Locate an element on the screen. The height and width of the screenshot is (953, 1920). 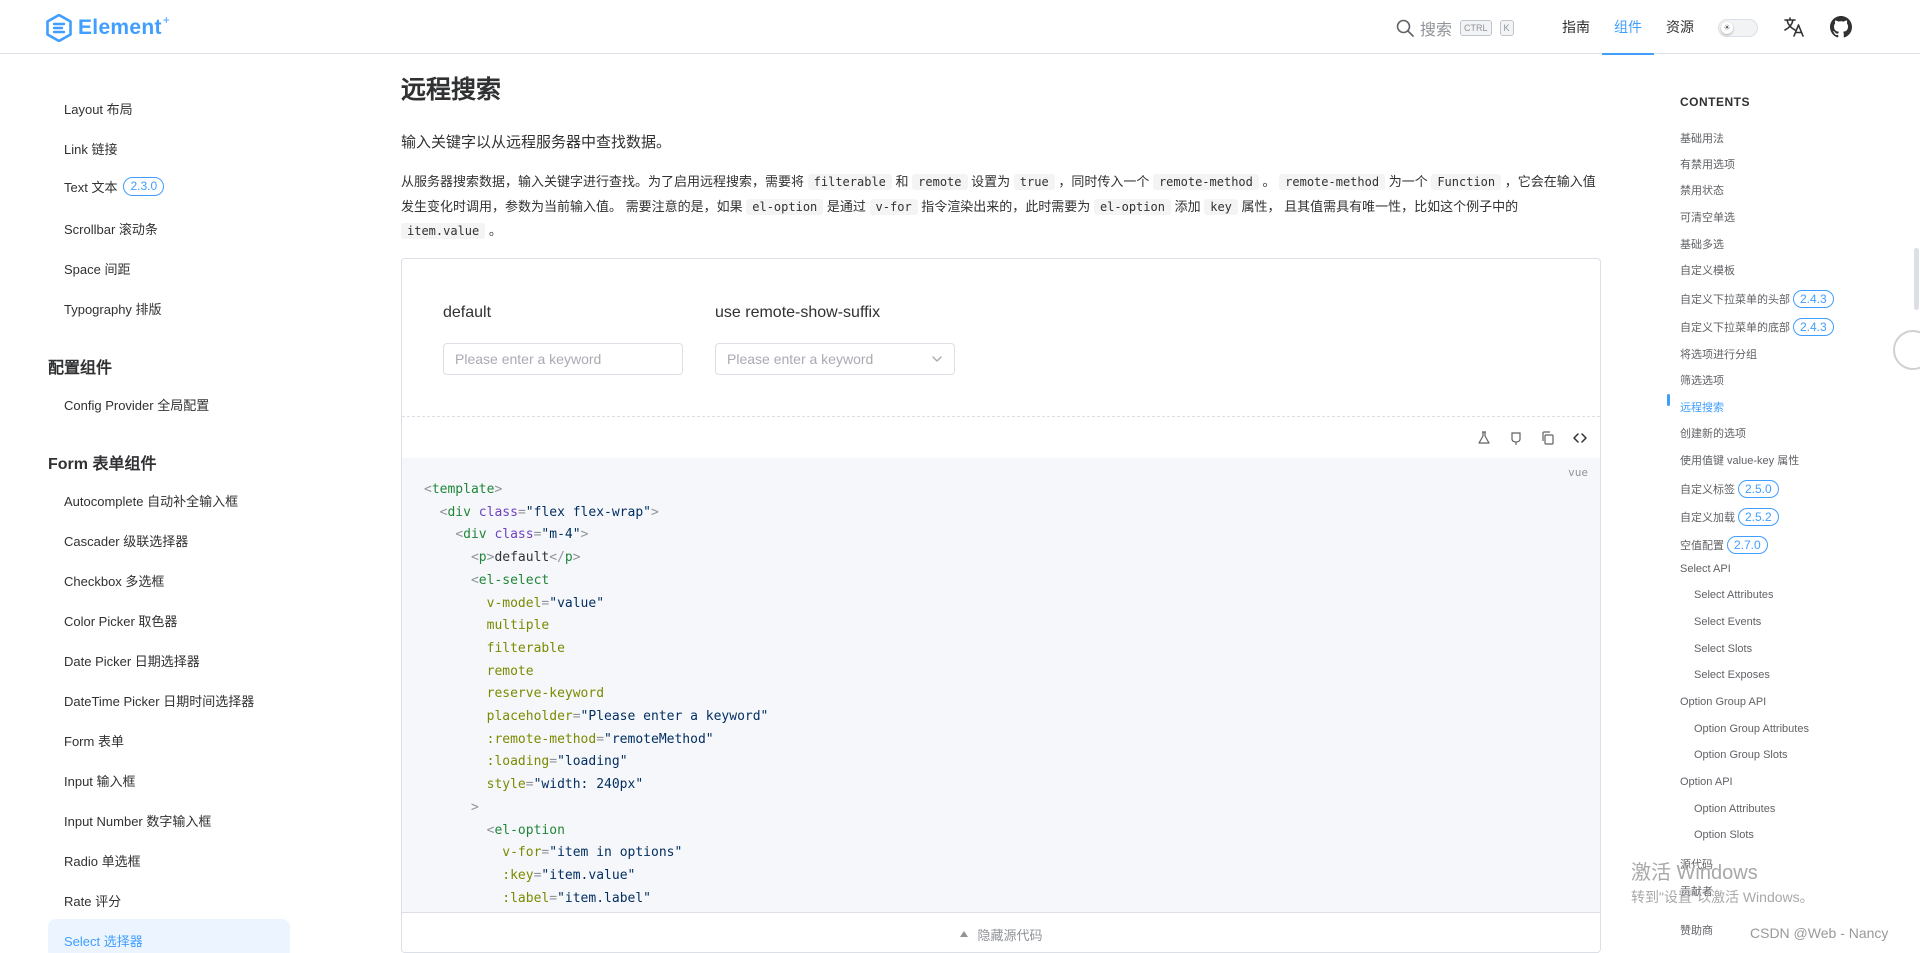
code-token: :key is located at coordinates (518, 875).